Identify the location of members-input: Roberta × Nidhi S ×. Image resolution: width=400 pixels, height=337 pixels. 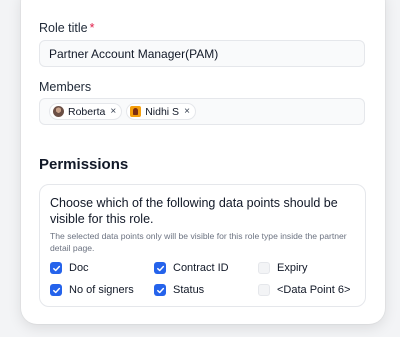
(202, 111).